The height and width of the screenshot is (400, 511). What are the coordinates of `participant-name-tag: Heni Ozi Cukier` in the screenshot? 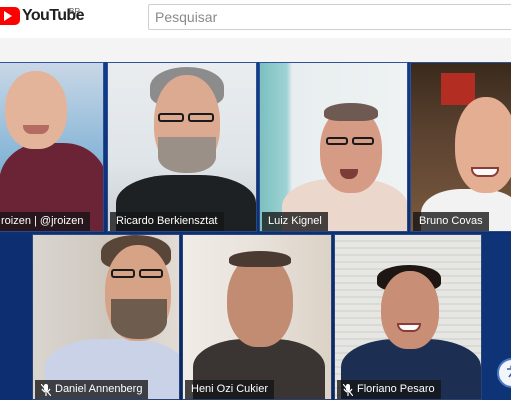 It's located at (230, 389).